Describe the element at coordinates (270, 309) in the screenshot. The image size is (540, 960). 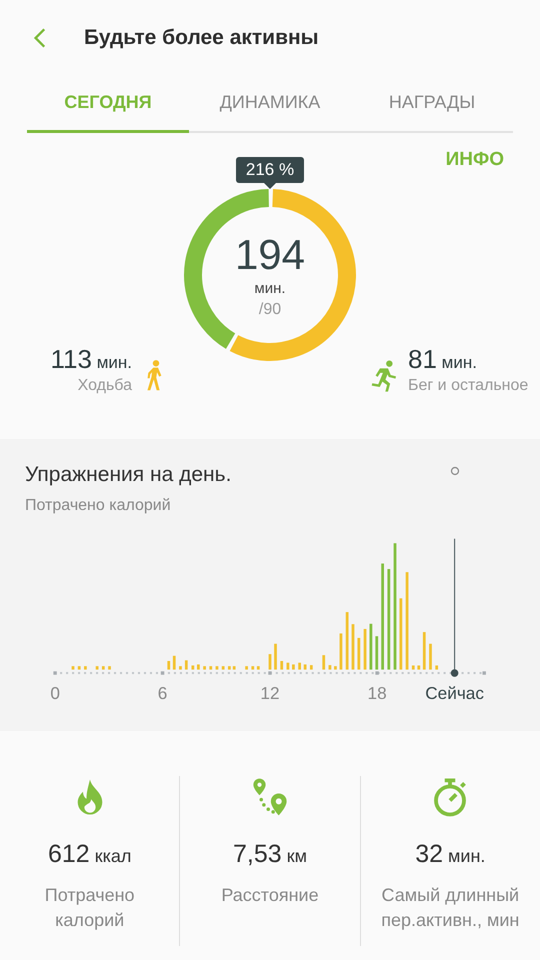
I see `goal-text: /90` at that location.